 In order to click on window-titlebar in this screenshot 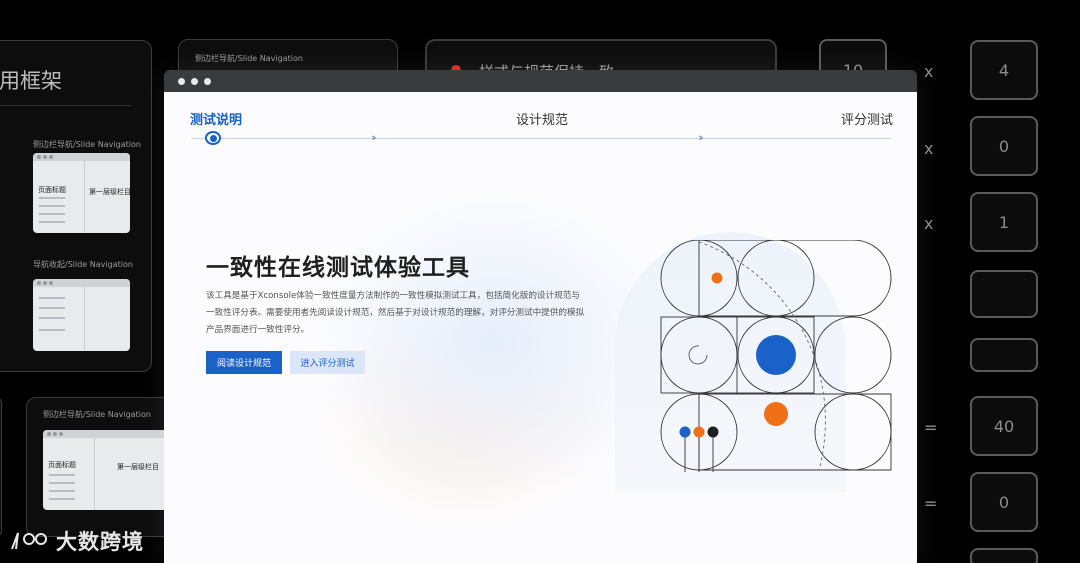, I will do `click(540, 81)`.